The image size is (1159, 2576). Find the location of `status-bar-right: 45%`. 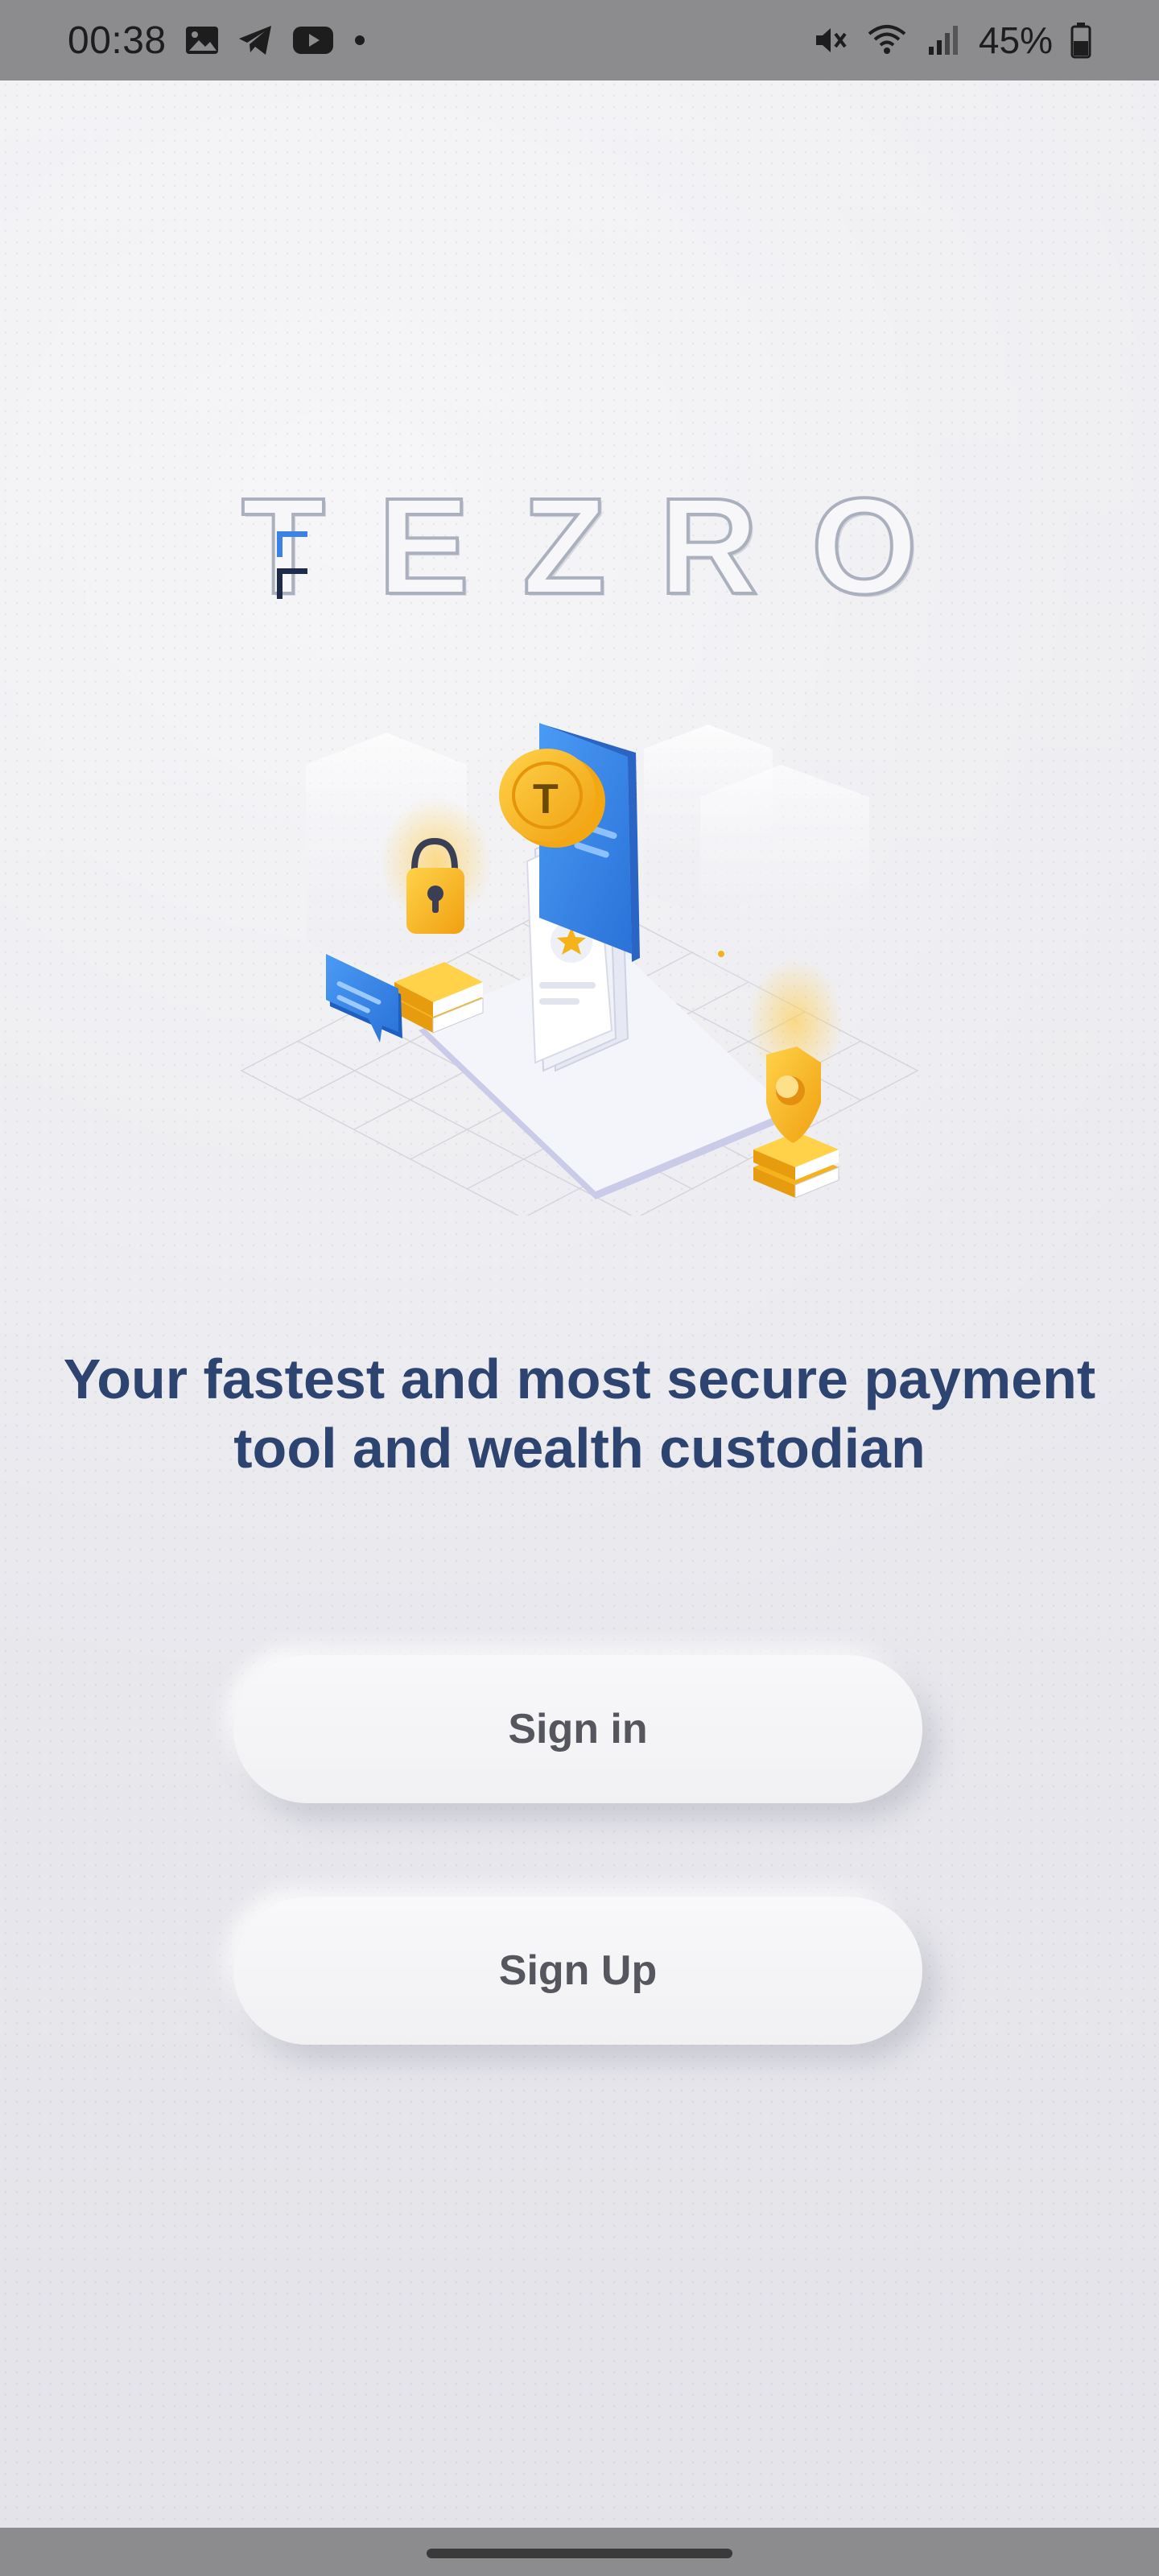

status-bar-right: 45% is located at coordinates (952, 40).